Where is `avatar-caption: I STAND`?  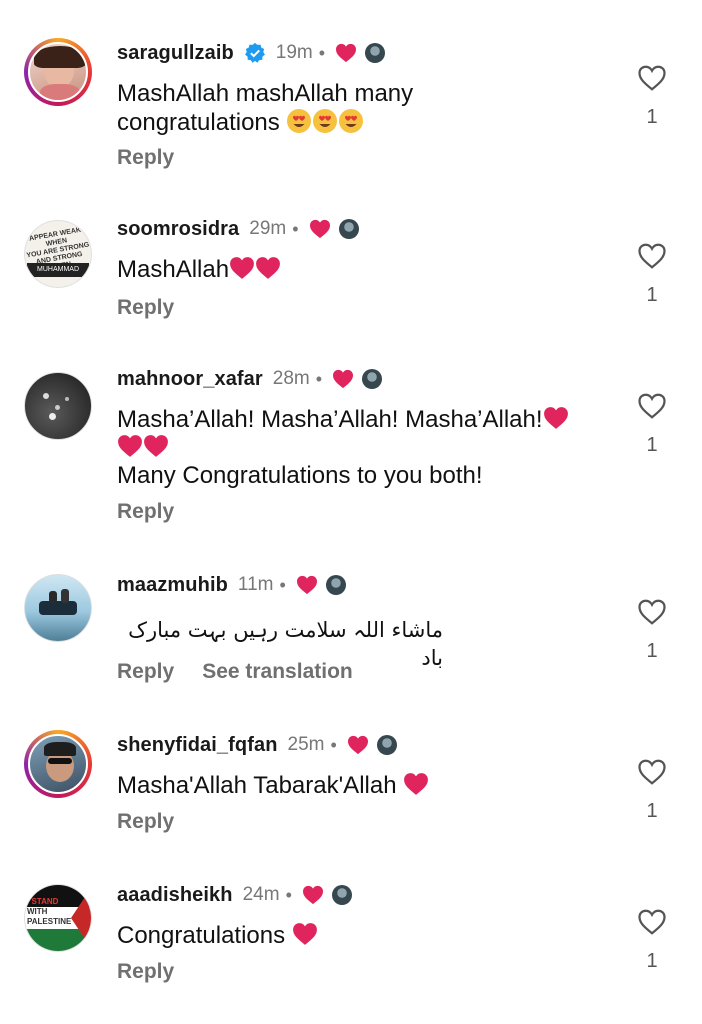 avatar-caption: I STAND is located at coordinates (43, 901).